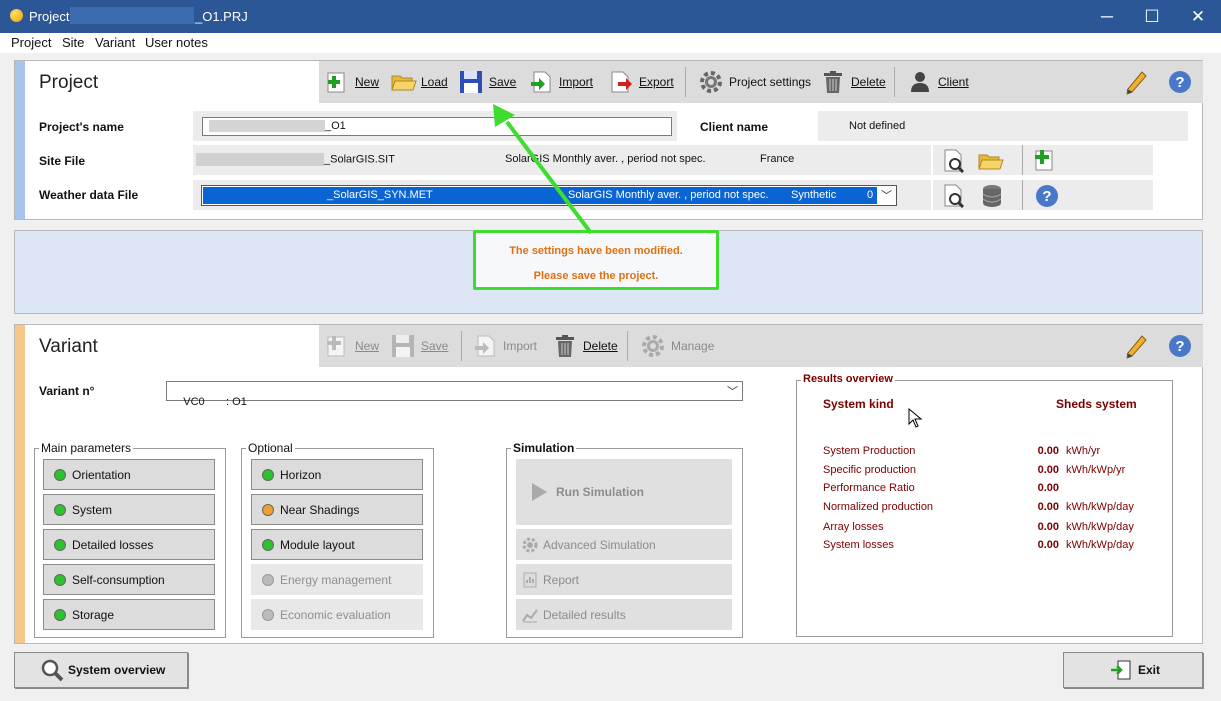 Image resolution: width=1221 pixels, height=701 pixels. I want to click on annotation-arrow-head, so click(504, 115).